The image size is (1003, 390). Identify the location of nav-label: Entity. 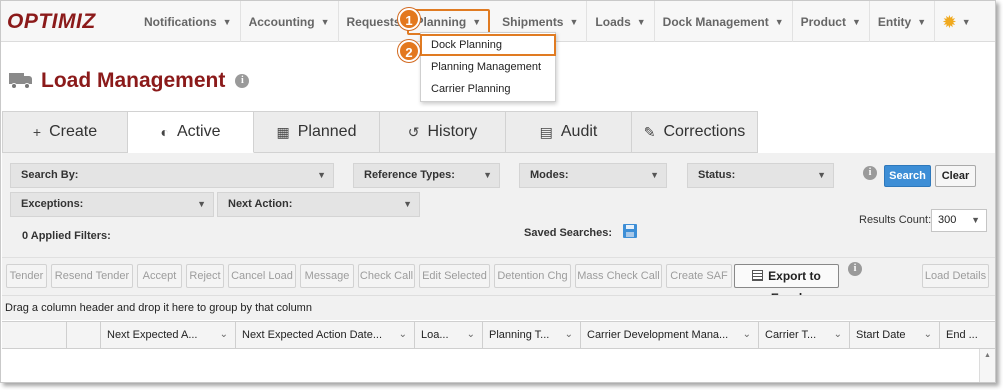
(894, 21).